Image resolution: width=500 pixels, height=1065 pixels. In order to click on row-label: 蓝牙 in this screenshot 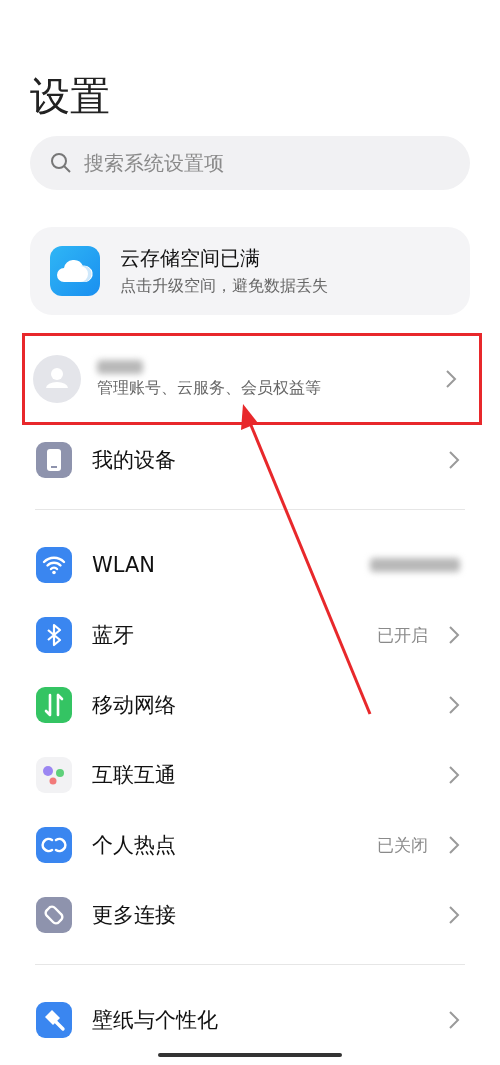, I will do `click(113, 635)`.